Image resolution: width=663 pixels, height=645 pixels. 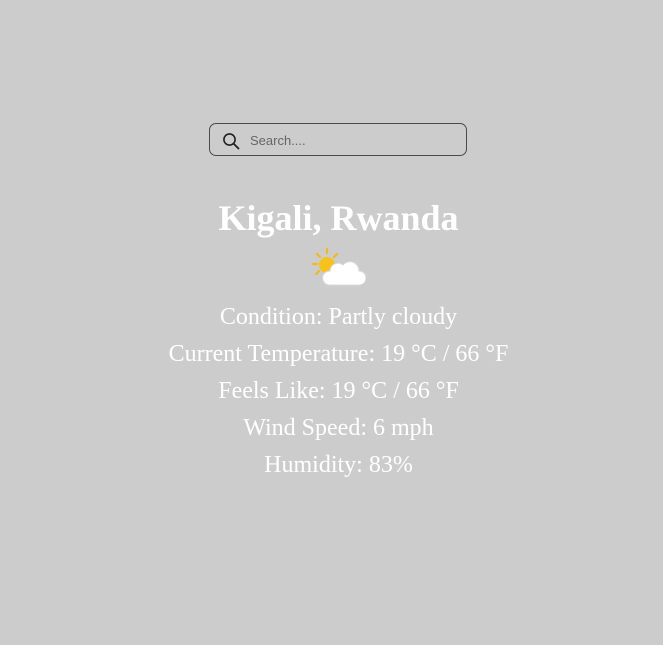 What do you see at coordinates (354, 140) in the screenshot?
I see `search-input` at bounding box center [354, 140].